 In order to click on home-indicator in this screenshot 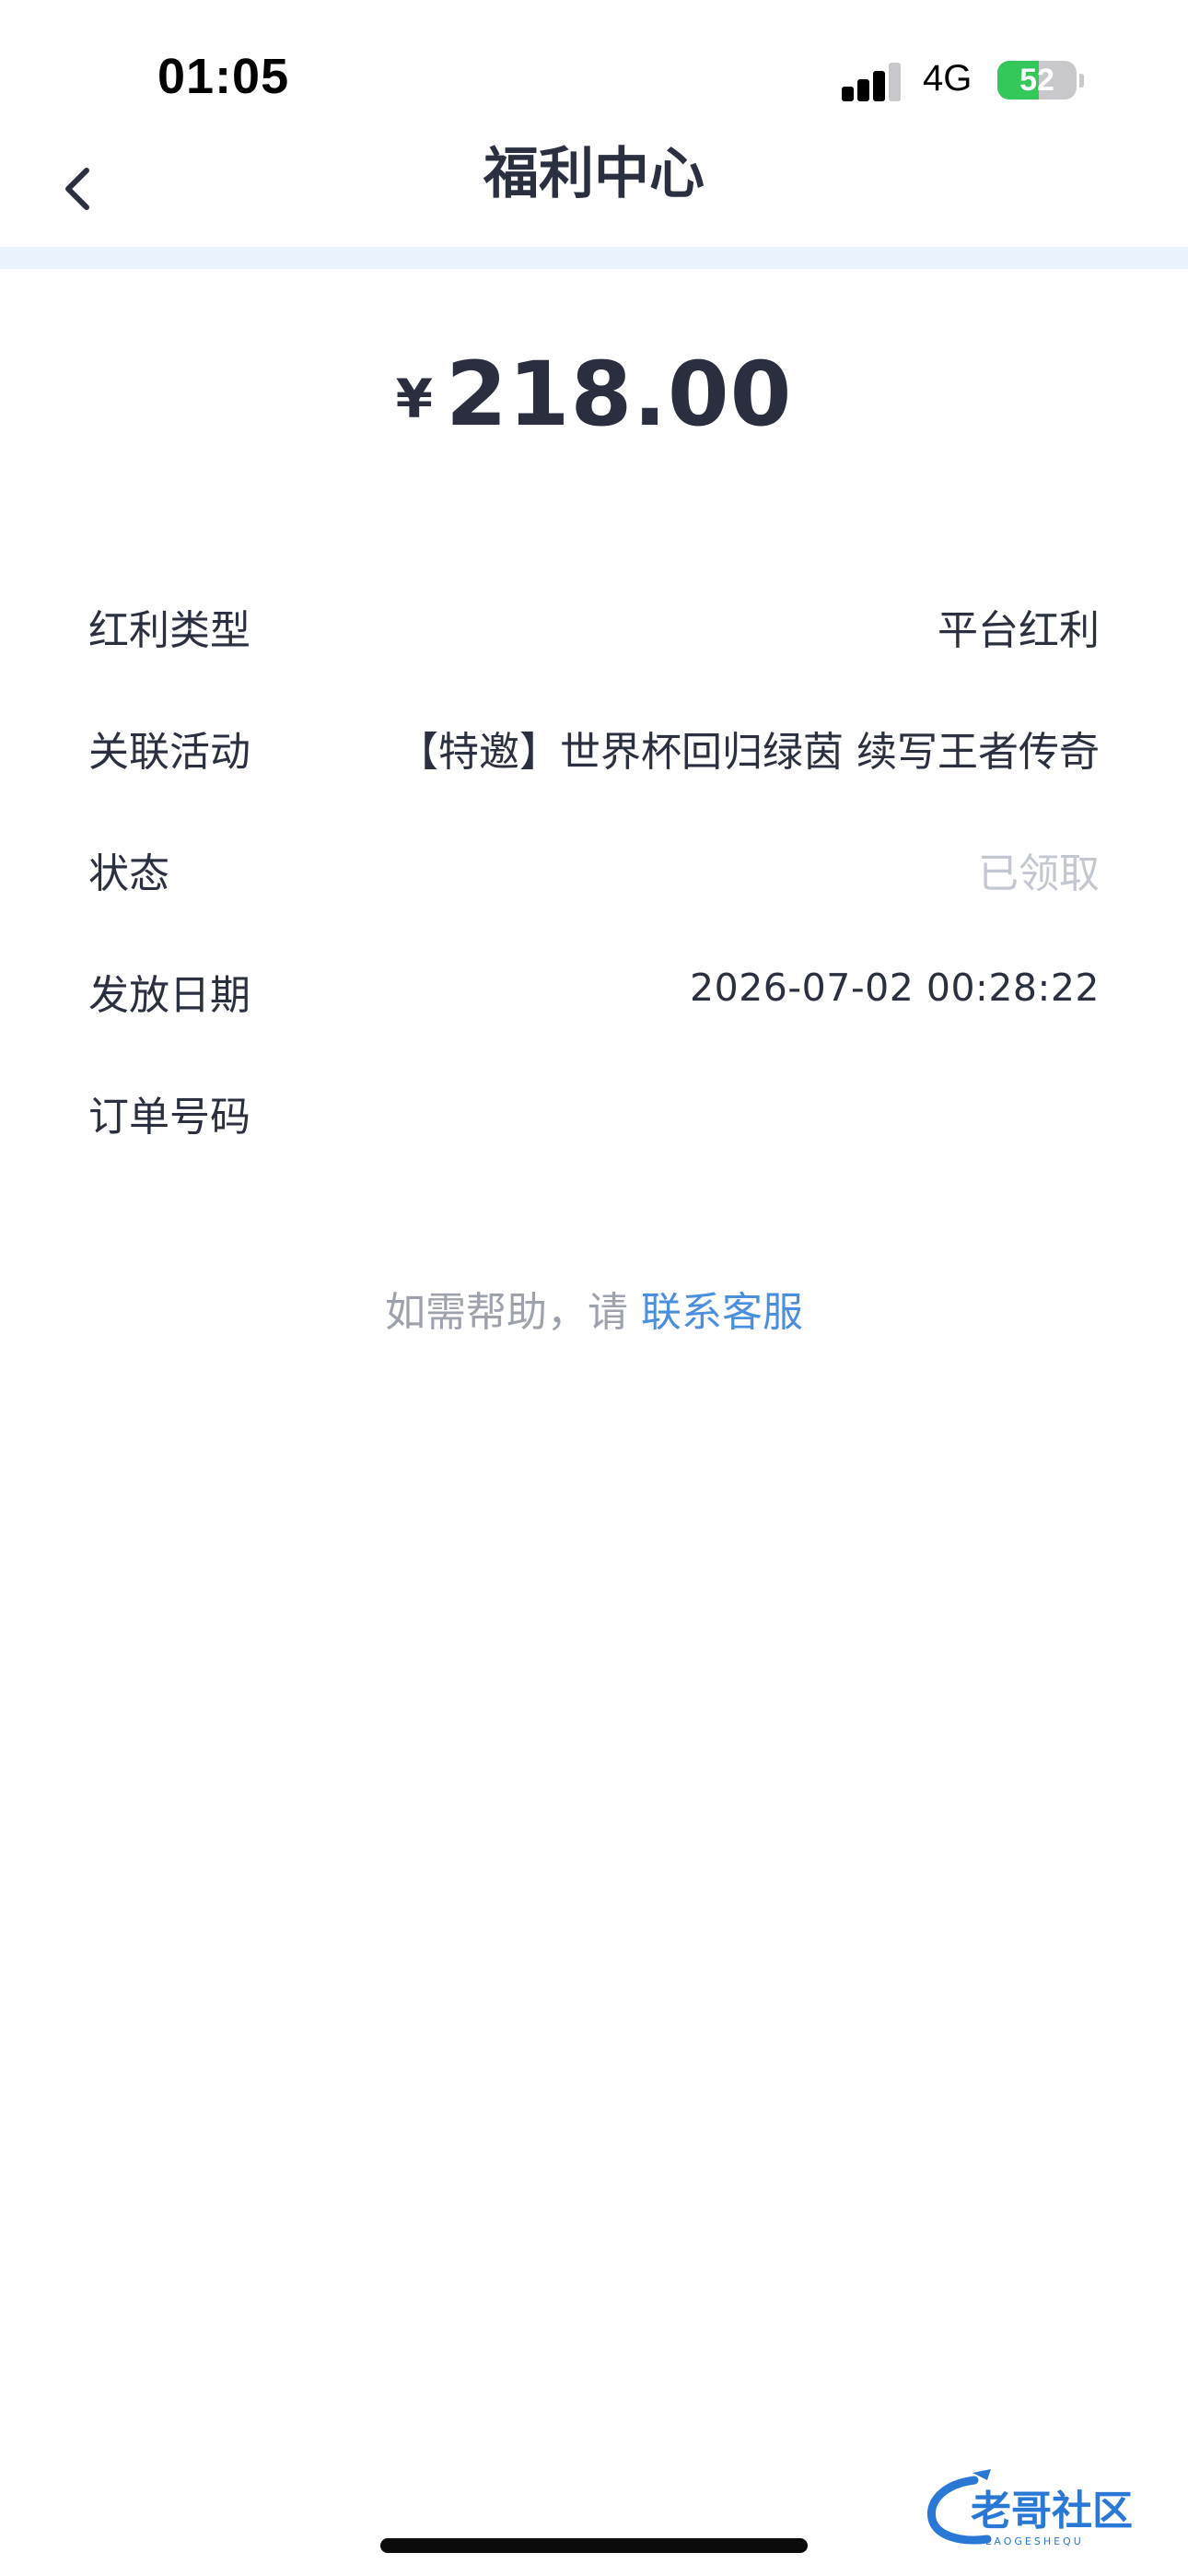, I will do `click(594, 2545)`.